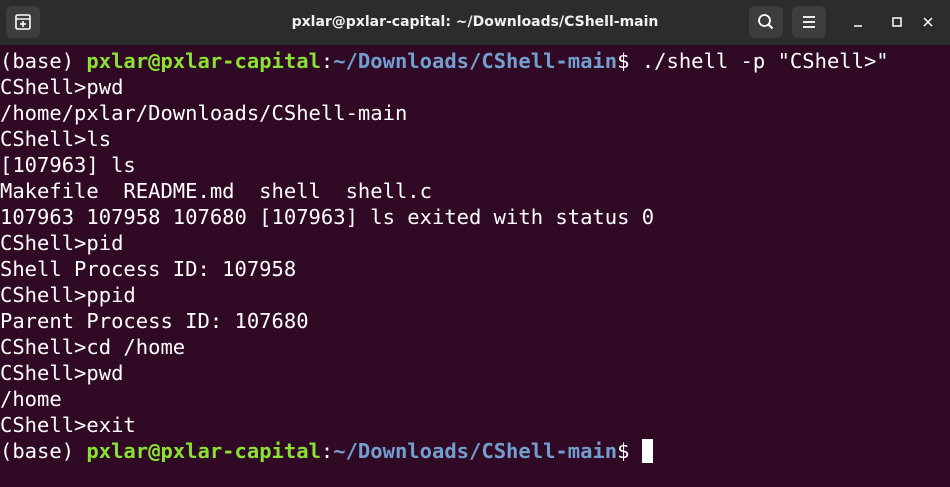 This screenshot has height=487, width=950. What do you see at coordinates (154, 321) in the screenshot?
I see `output-line: Parent Process ID: 107680` at bounding box center [154, 321].